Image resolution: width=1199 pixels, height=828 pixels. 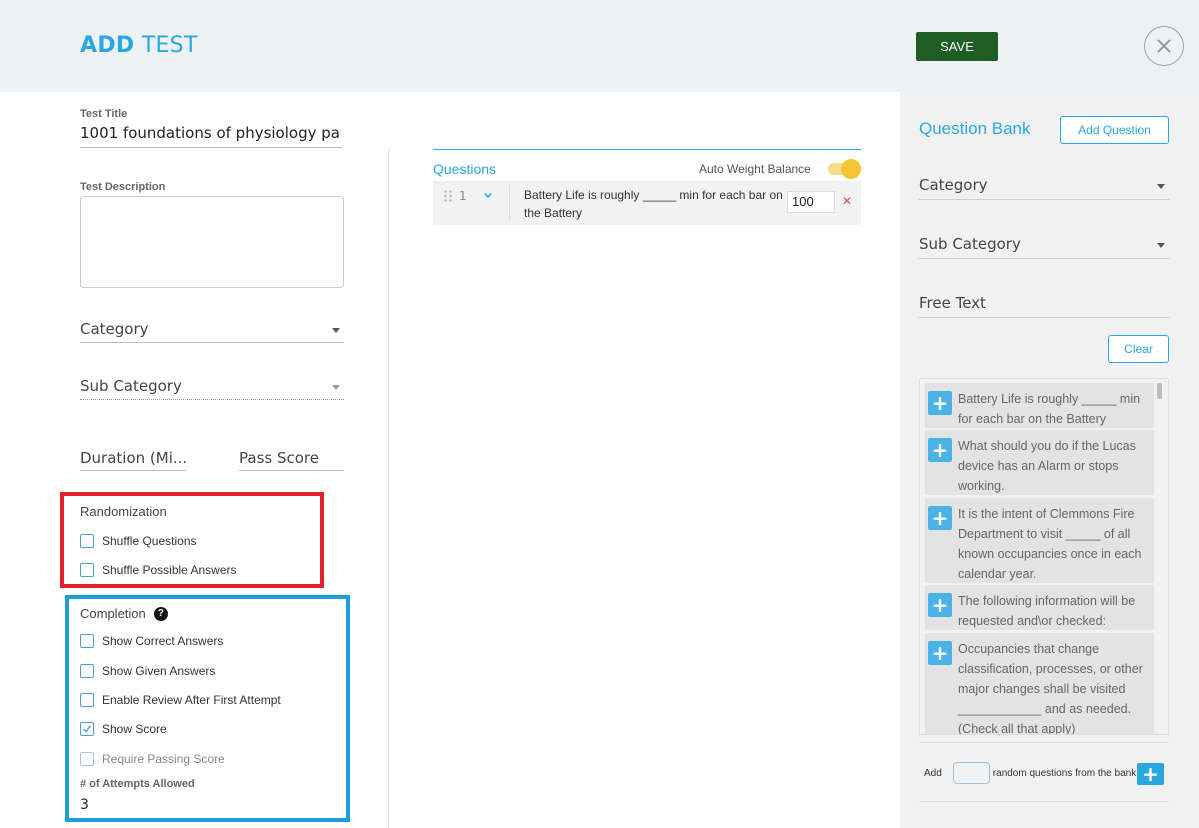 I want to click on randomization-title: Randomization, so click(x=123, y=511).